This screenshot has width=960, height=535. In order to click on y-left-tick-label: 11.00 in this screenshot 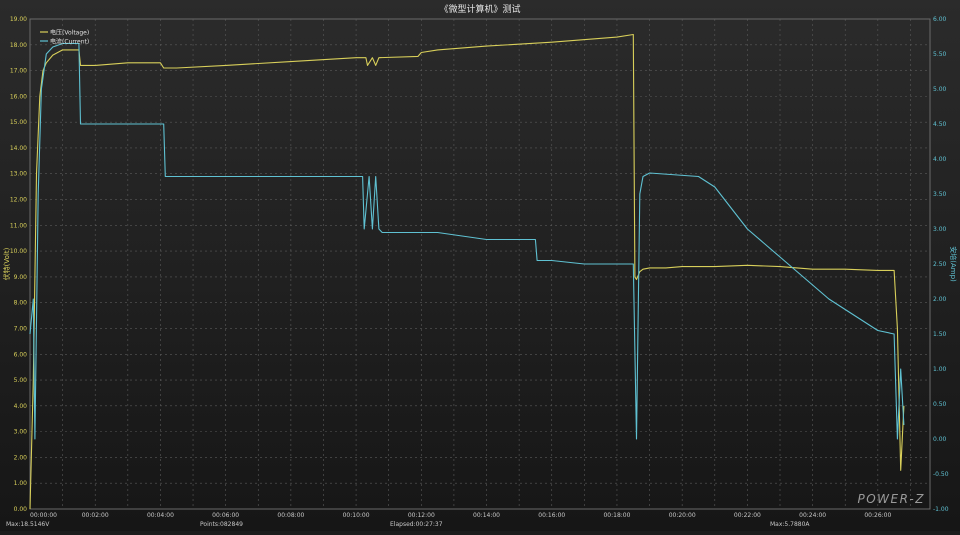, I will do `click(18, 225)`.